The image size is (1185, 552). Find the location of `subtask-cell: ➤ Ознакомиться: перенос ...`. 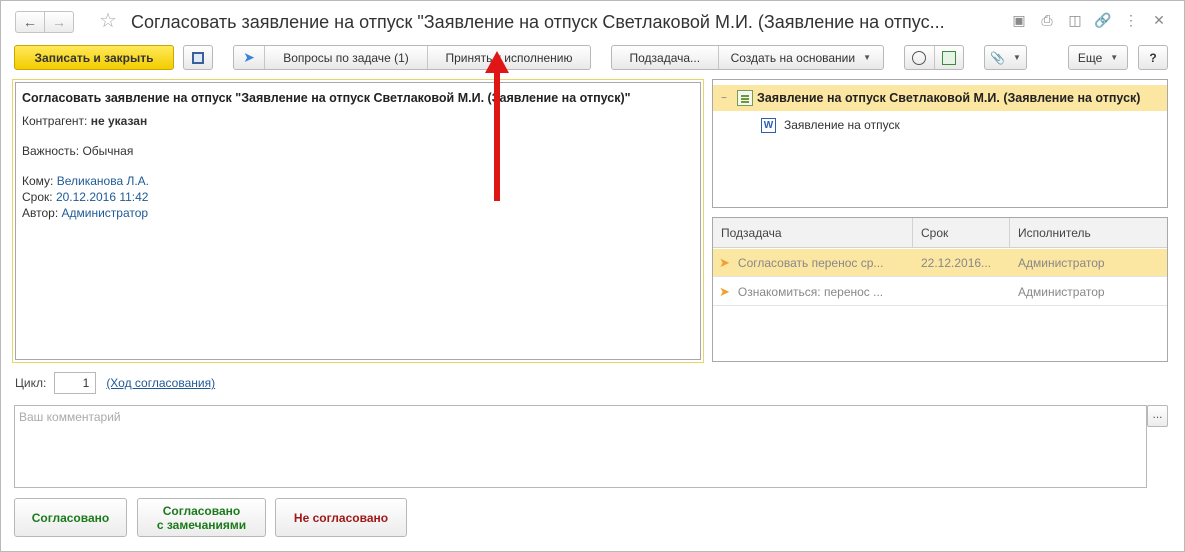

subtask-cell: ➤ Ознакомиться: перенос ... is located at coordinates (813, 291).